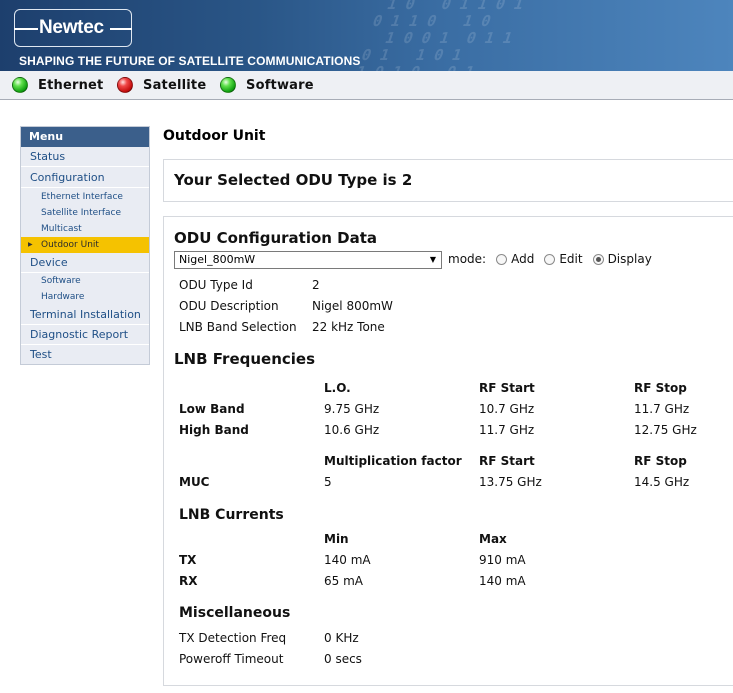 This screenshot has width=733, height=693. I want to click on currents-tx-max: 910 mA, so click(502, 560).